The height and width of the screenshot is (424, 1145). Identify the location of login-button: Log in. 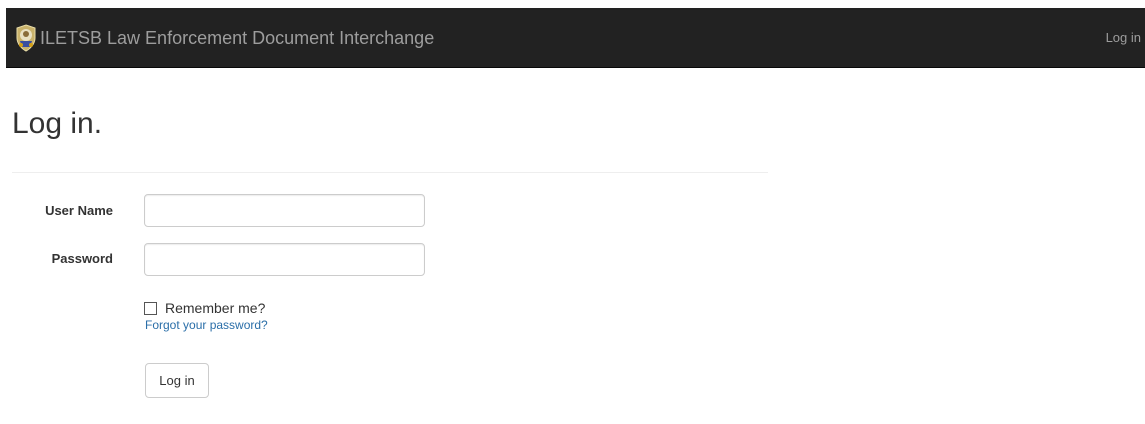
(177, 380).